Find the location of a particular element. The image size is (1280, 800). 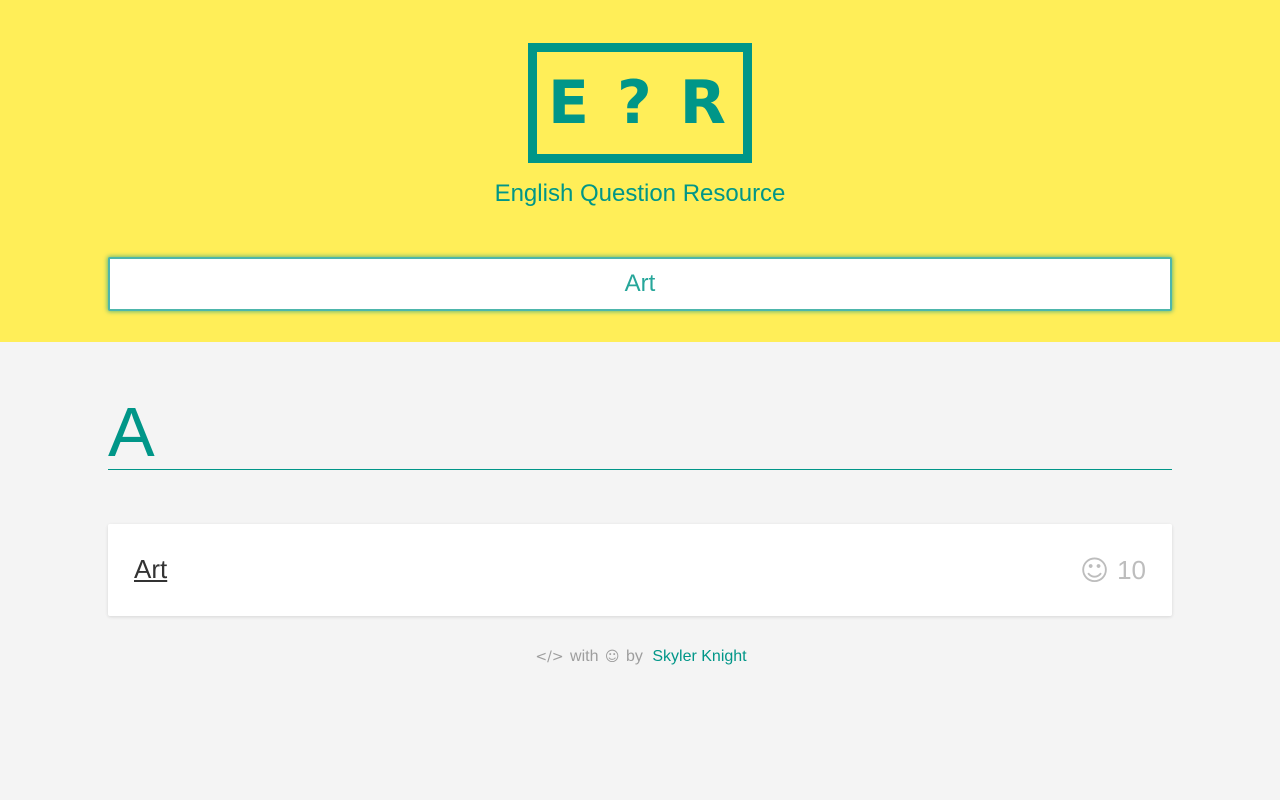

section-letter-heading: A is located at coordinates (131, 432).